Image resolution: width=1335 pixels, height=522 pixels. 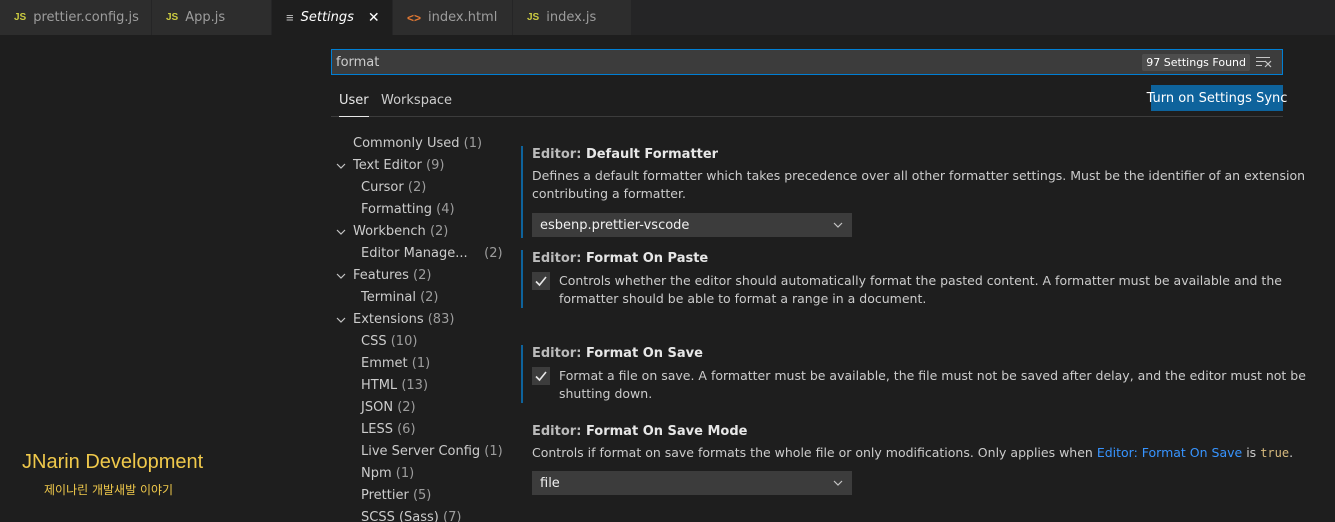 I want to click on tab-settings: ≡ Settings ✕, so click(x=332, y=17).